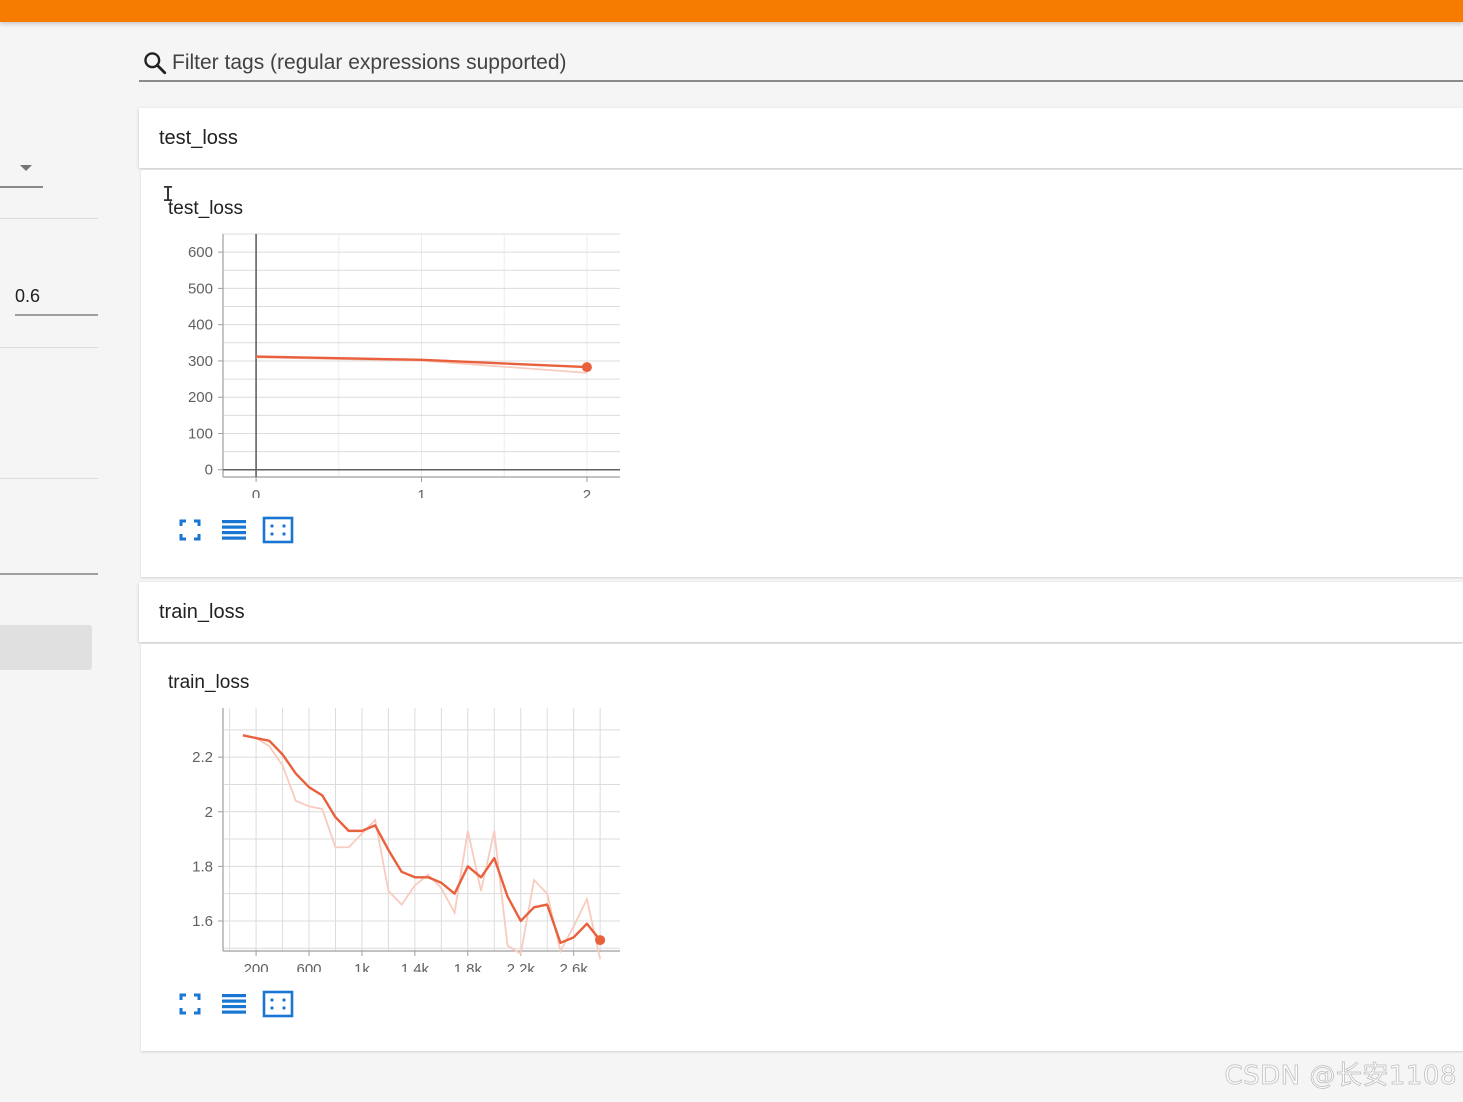 This screenshot has height=1102, width=1463. What do you see at coordinates (362, 966) in the screenshot?
I see `x-tick-label: 1k` at bounding box center [362, 966].